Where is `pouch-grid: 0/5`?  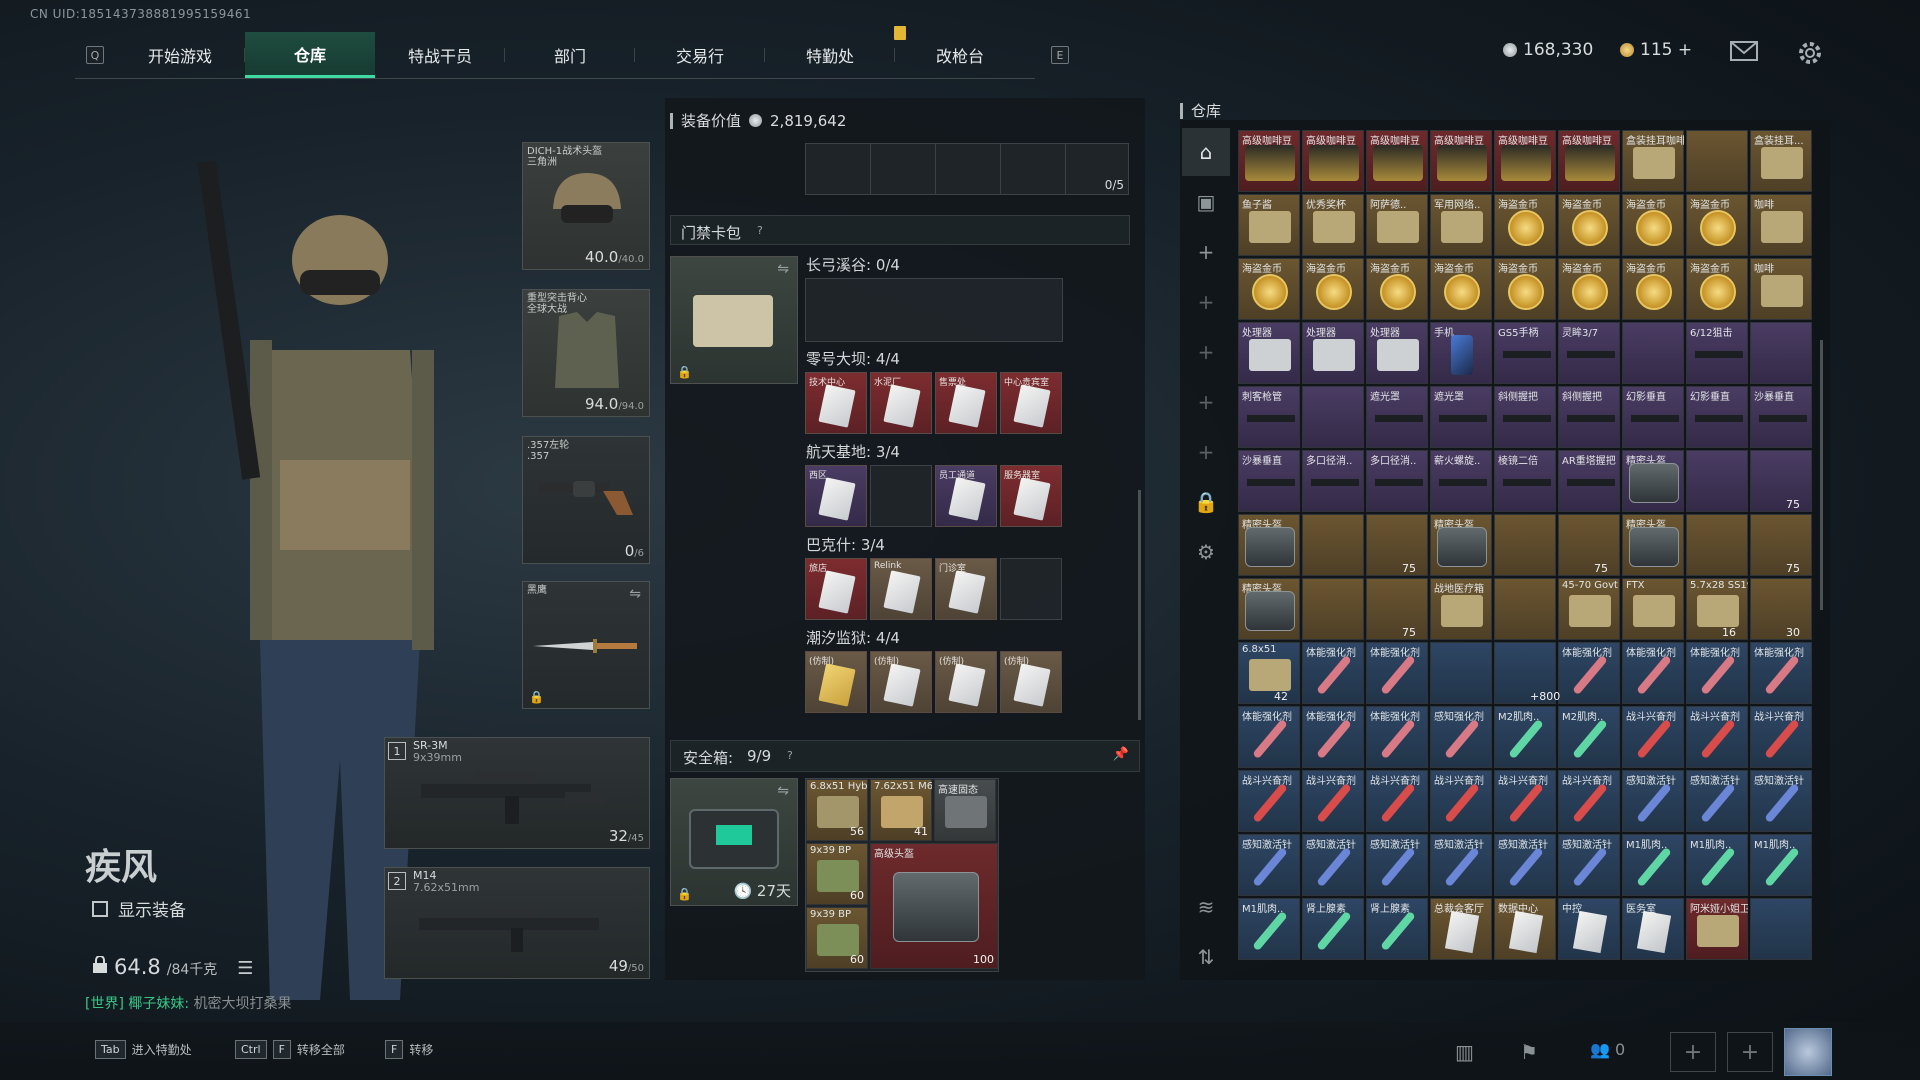
pouch-grid: 0/5 is located at coordinates (967, 169).